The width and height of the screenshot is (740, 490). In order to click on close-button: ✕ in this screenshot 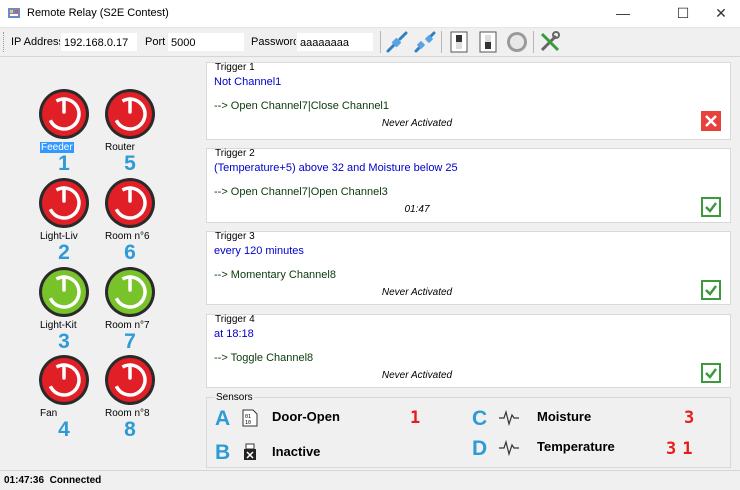, I will do `click(719, 13)`.